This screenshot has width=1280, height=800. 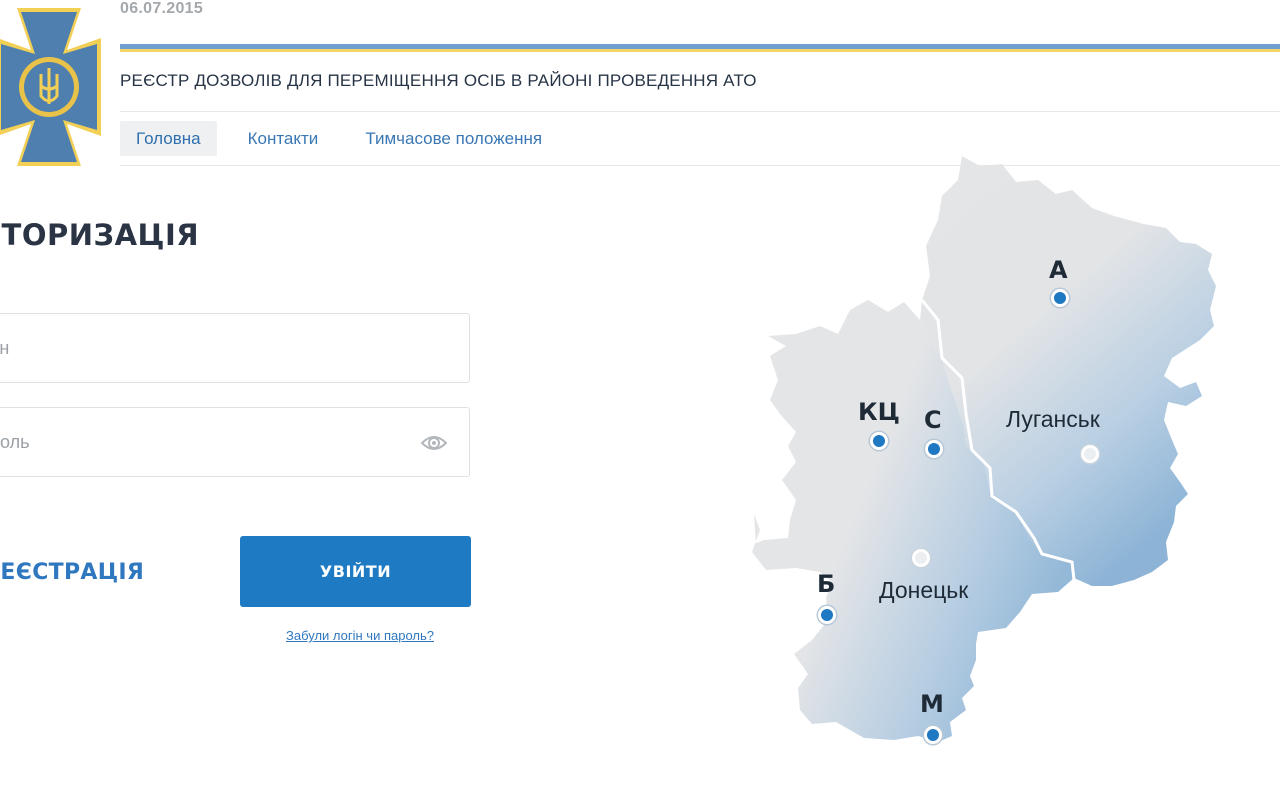 What do you see at coordinates (933, 420) in the screenshot?
I see `map-label-c: С` at bounding box center [933, 420].